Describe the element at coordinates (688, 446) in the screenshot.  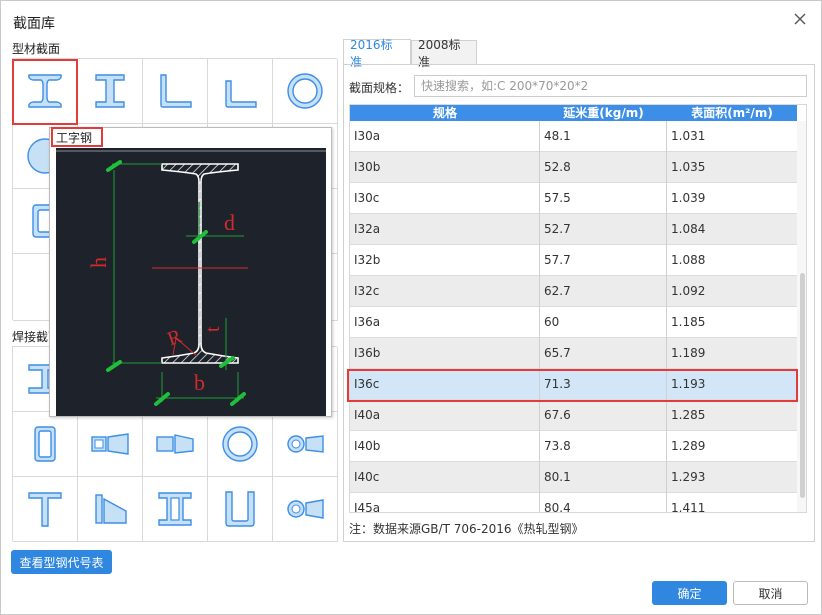
I see `cell-area: 1.289` at that location.